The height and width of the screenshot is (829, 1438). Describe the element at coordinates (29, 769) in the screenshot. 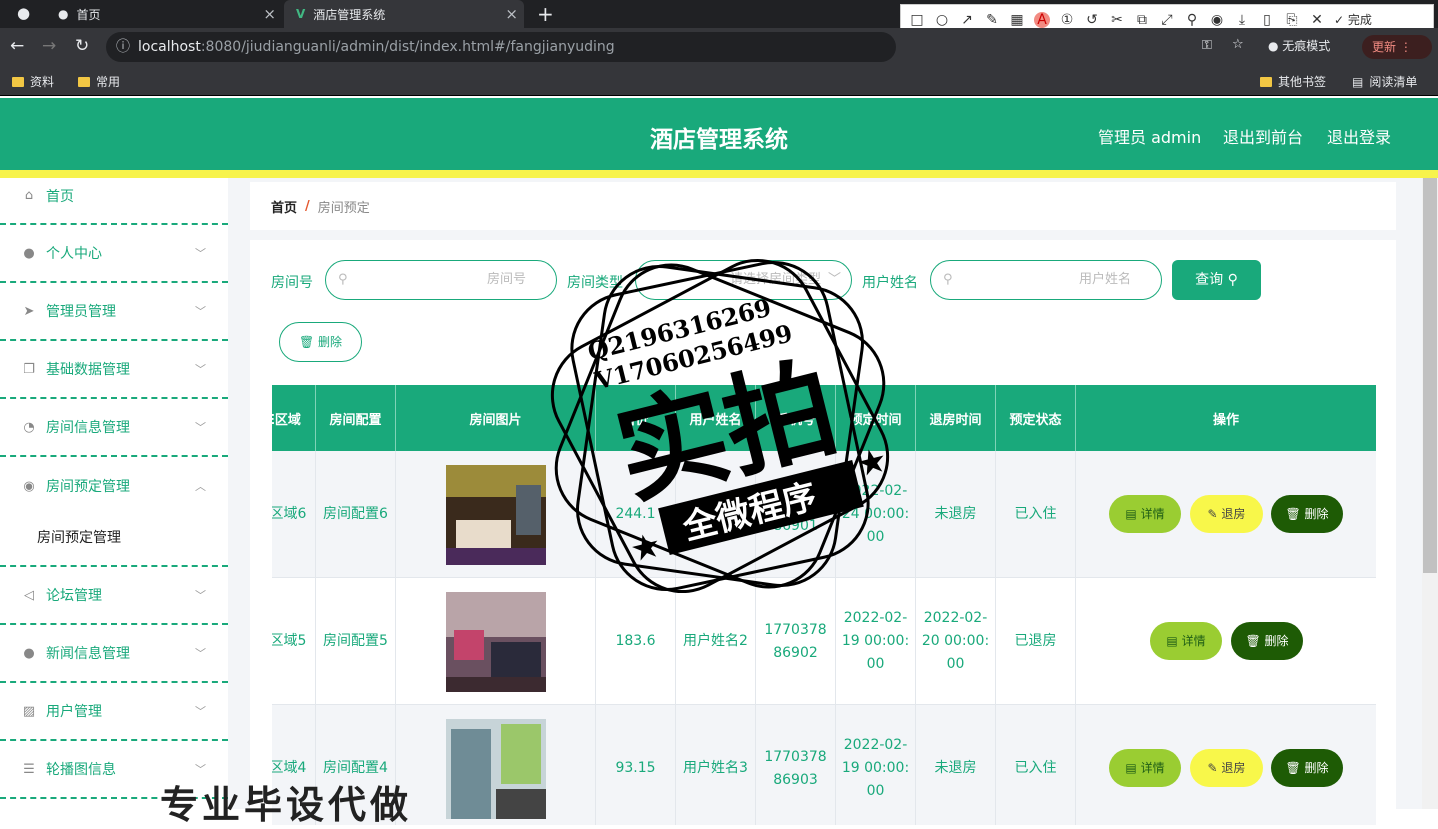

I see `list-icon: ☰` at that location.